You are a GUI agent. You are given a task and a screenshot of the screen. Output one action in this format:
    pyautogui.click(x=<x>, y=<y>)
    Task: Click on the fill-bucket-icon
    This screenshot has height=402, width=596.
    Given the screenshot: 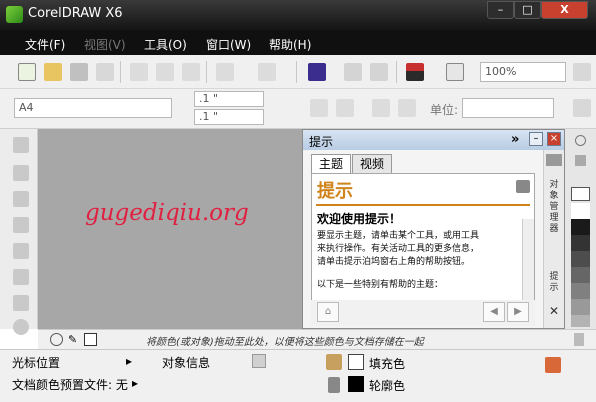 What is the action you would take?
    pyautogui.click(x=334, y=362)
    